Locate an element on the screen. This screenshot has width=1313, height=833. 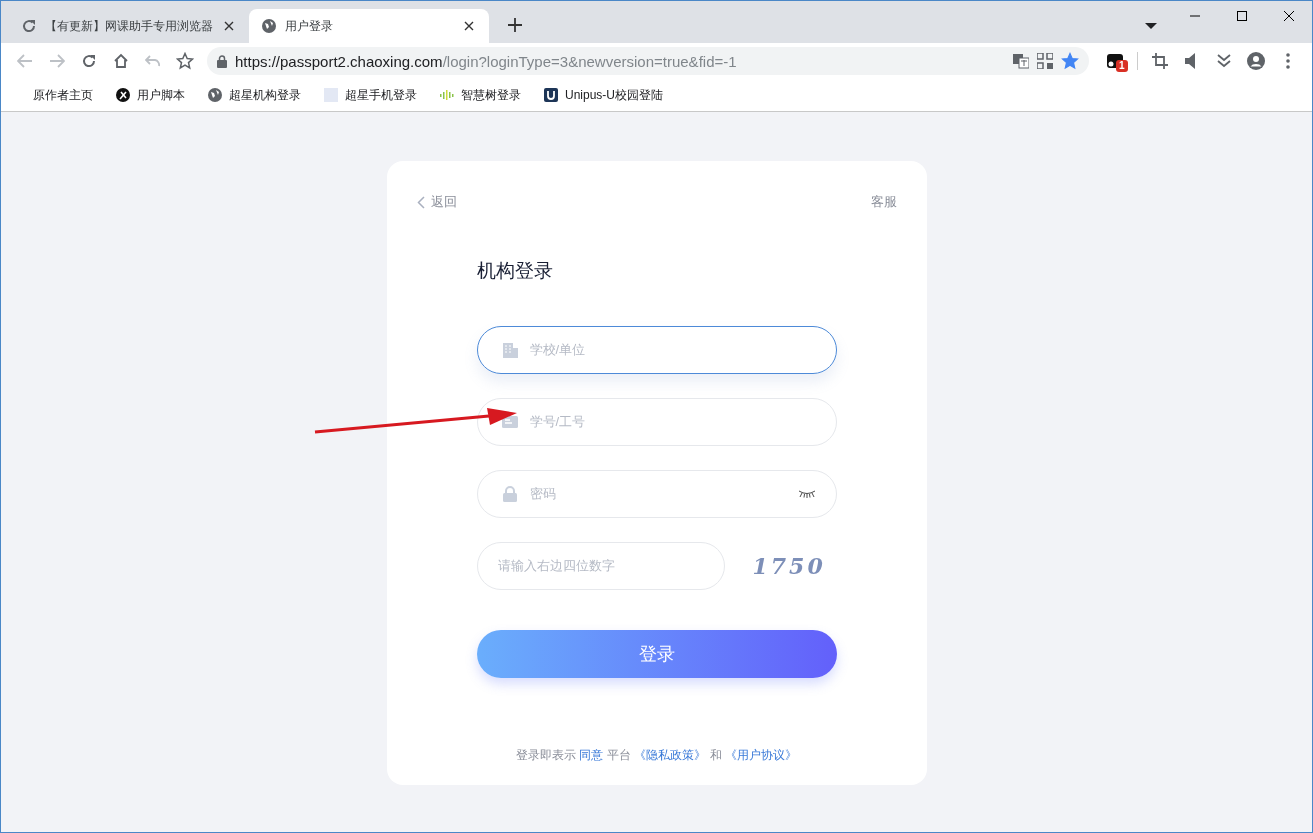
bookmark-item: 原作者主页 is located at coordinates (63, 95).